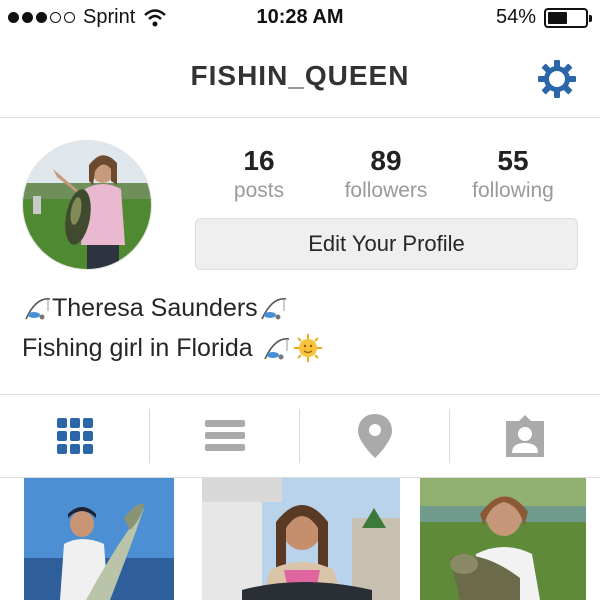  I want to click on gear-icon, so click(557, 79).